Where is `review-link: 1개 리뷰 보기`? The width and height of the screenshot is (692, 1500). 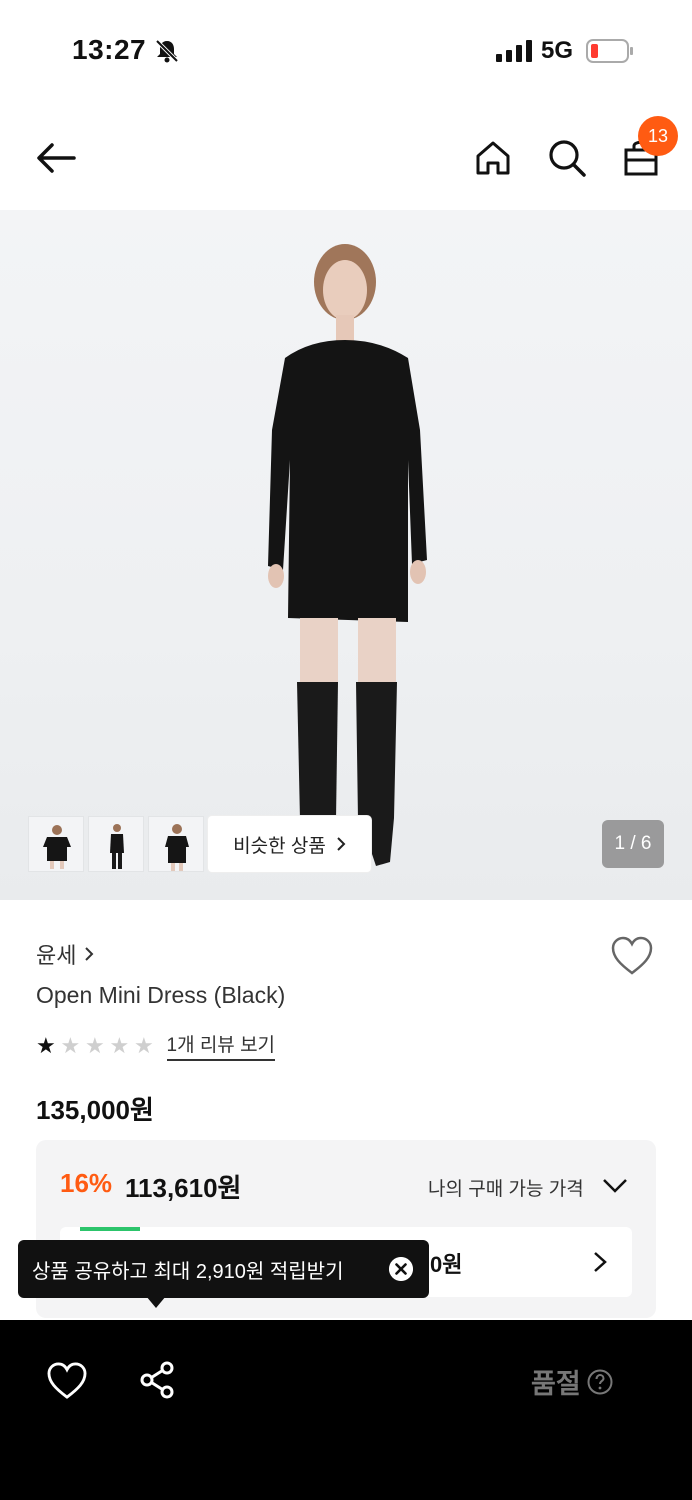
review-link: 1개 리뷰 보기 is located at coordinates (221, 1045).